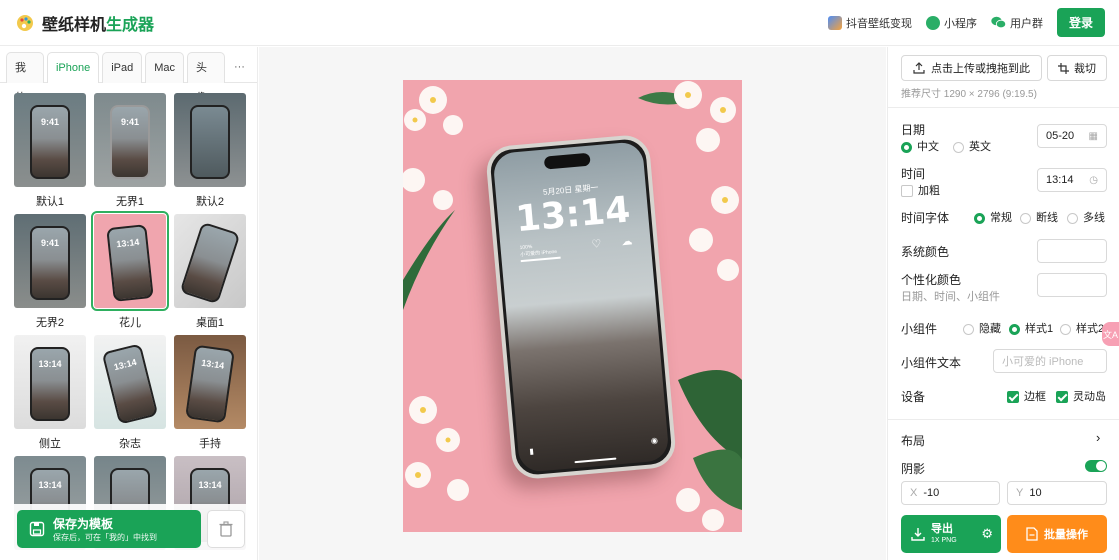 The height and width of the screenshot is (560, 1119). Describe the element at coordinates (913, 469) in the screenshot. I see `shadow-label: 阴影` at that location.